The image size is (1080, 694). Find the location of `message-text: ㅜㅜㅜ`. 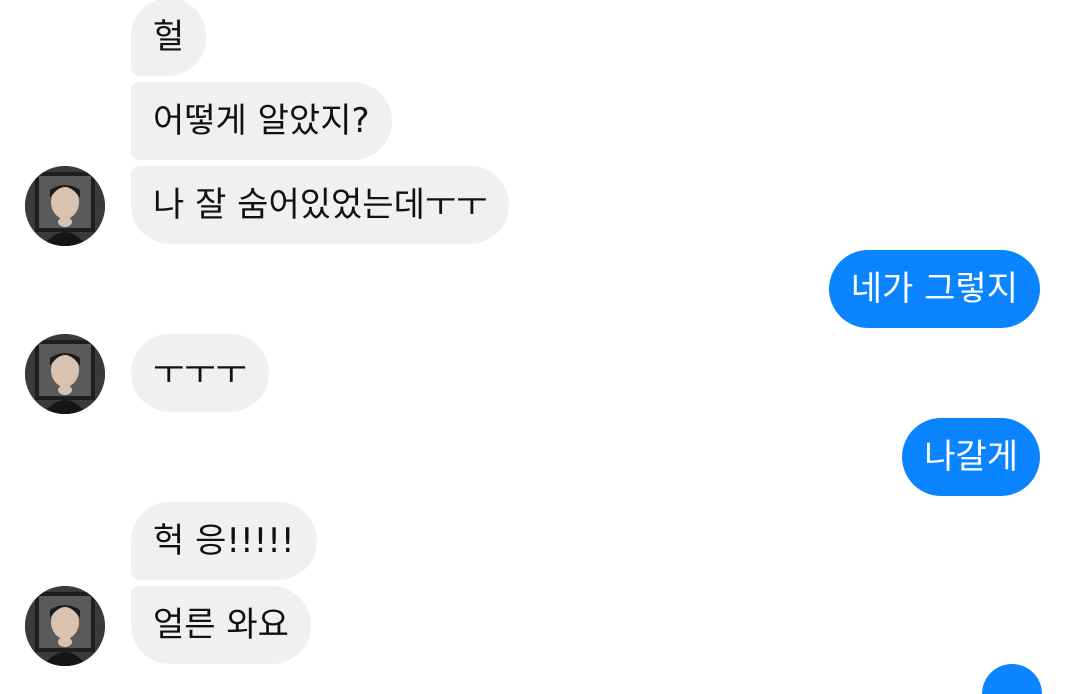

message-text: ㅜㅜㅜ is located at coordinates (200, 373).